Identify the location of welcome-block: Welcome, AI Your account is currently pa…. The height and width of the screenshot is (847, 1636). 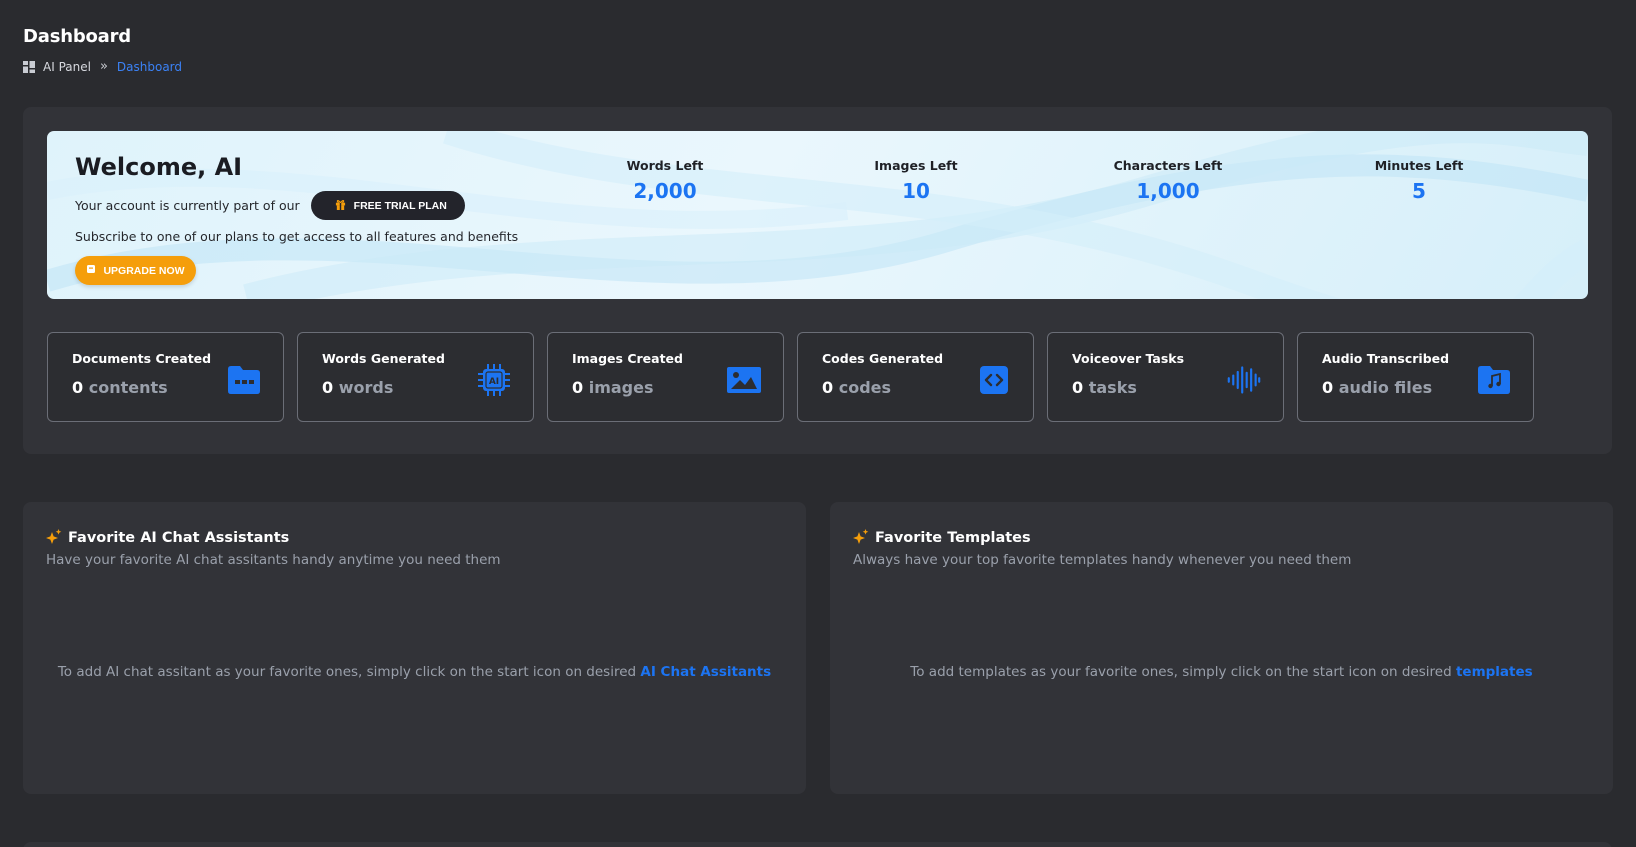
(296, 219).